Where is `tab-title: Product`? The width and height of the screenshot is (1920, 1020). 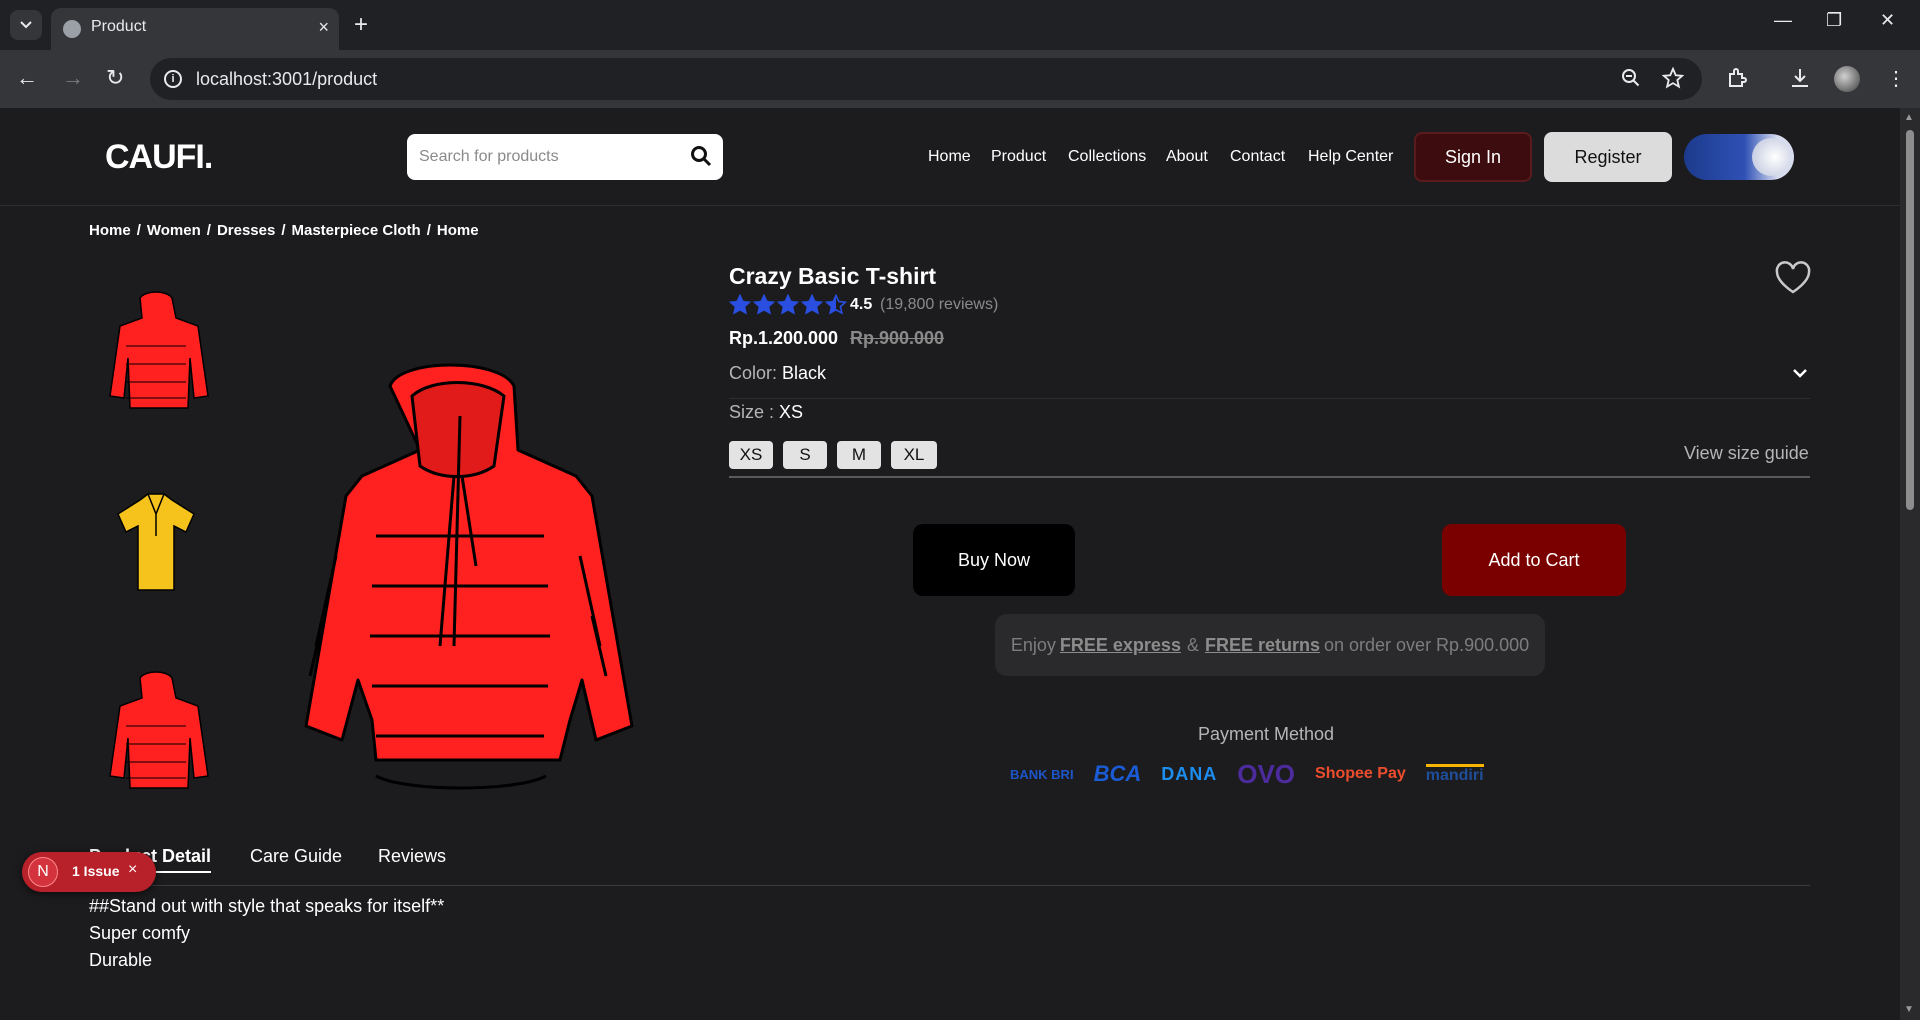
tab-title: Product is located at coordinates (119, 26).